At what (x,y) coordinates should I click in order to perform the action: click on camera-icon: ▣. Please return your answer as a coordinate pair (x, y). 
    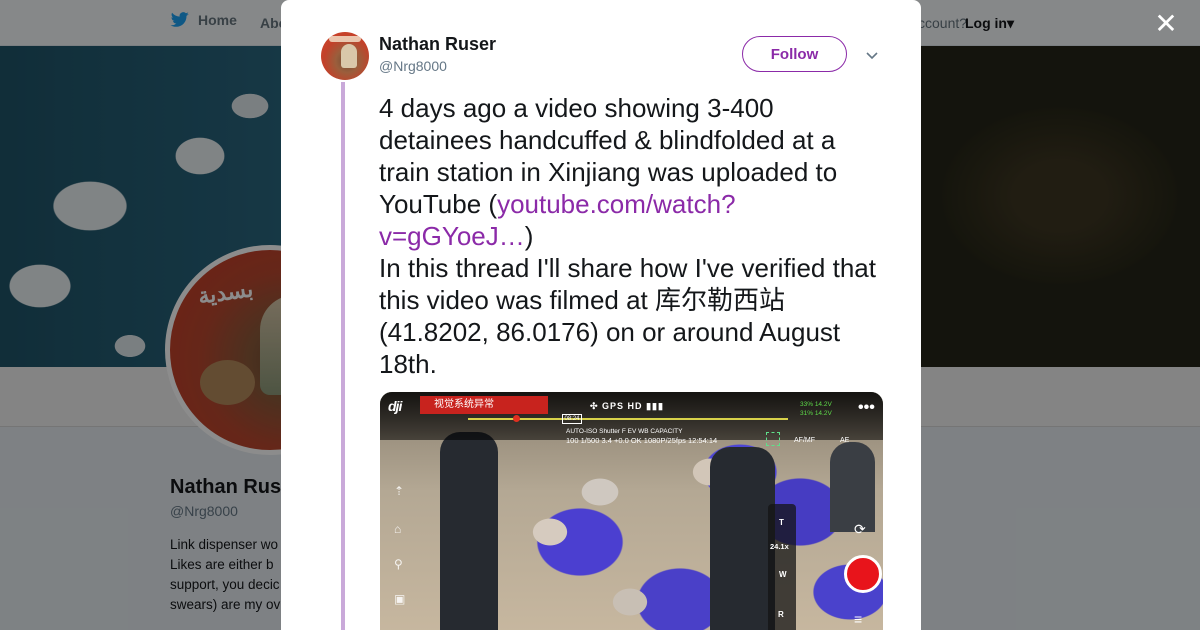
    Looking at the image, I should click on (402, 599).